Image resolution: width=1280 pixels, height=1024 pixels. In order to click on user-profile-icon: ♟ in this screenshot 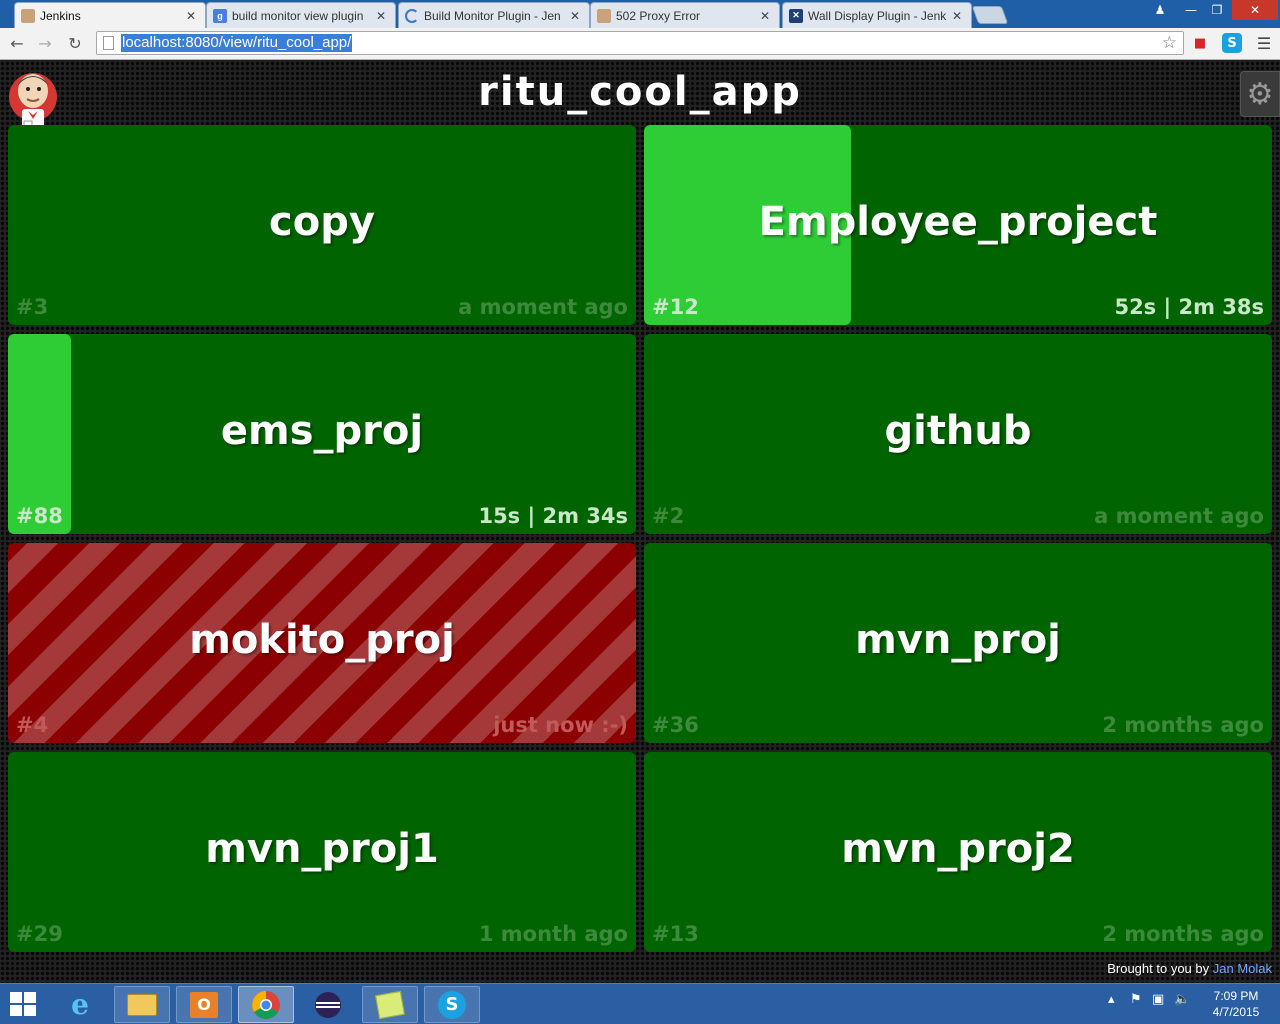, I will do `click(1160, 10)`.